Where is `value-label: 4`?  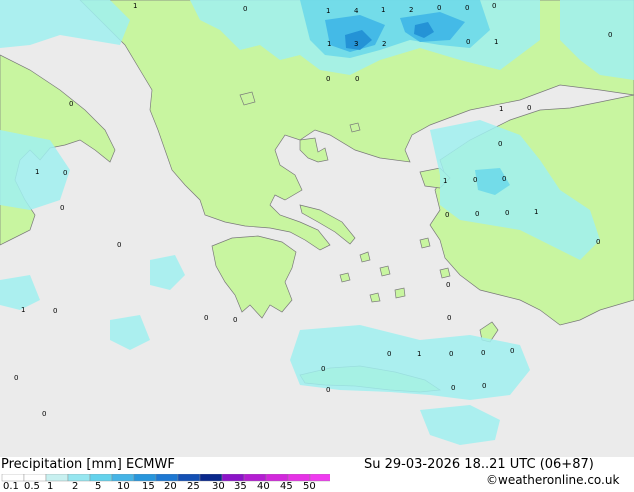
value-label: 4 is located at coordinates (356, 11).